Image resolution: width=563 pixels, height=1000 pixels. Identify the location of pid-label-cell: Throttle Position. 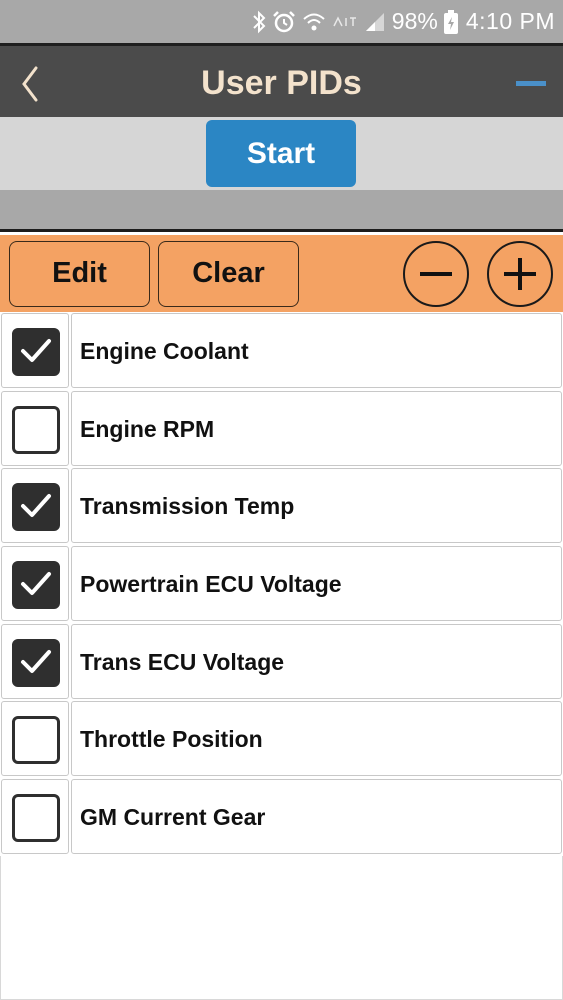
(316, 739).